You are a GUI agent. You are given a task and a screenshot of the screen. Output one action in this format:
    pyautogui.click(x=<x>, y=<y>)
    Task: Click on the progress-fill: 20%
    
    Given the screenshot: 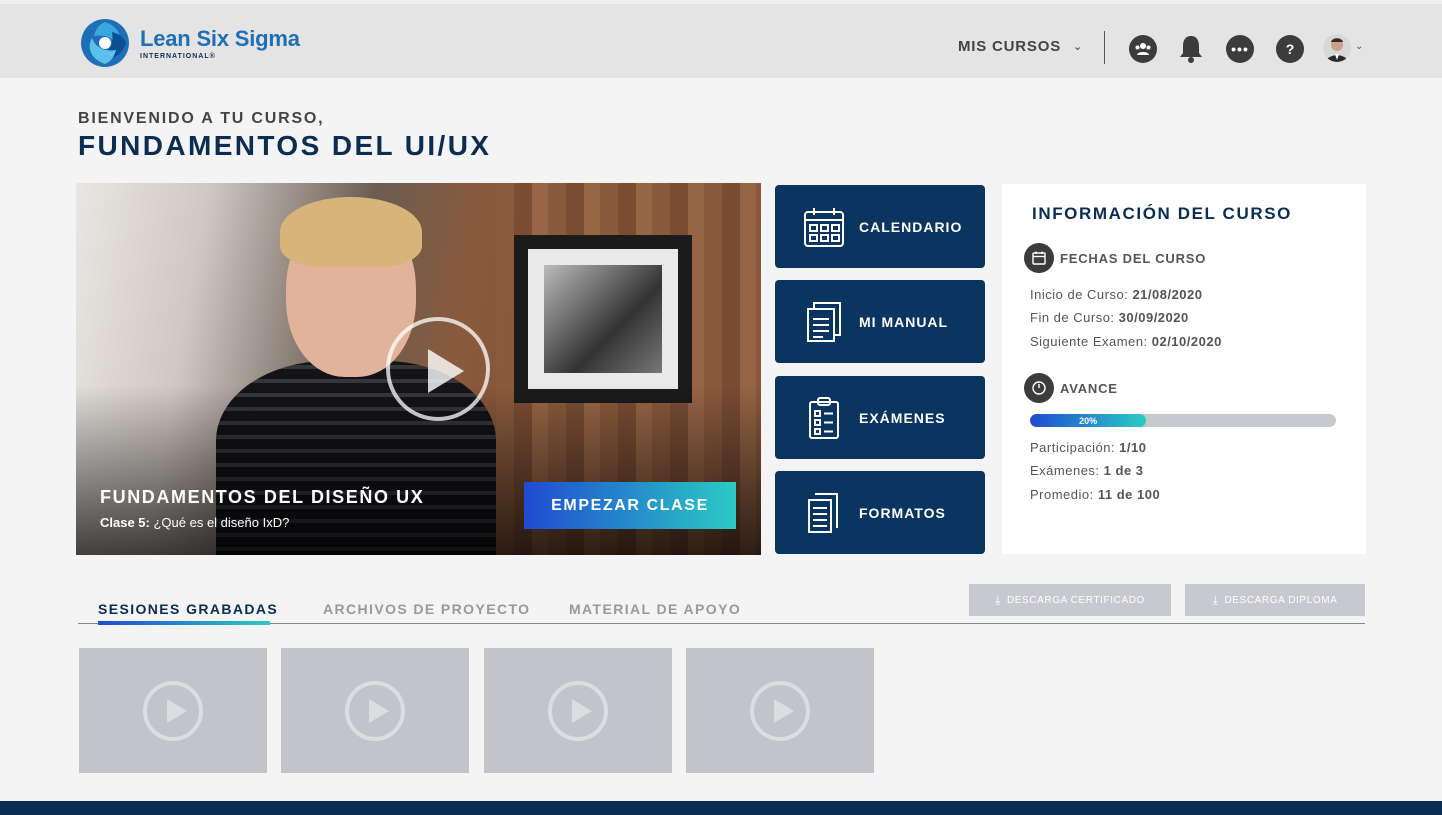 What is the action you would take?
    pyautogui.click(x=1088, y=420)
    